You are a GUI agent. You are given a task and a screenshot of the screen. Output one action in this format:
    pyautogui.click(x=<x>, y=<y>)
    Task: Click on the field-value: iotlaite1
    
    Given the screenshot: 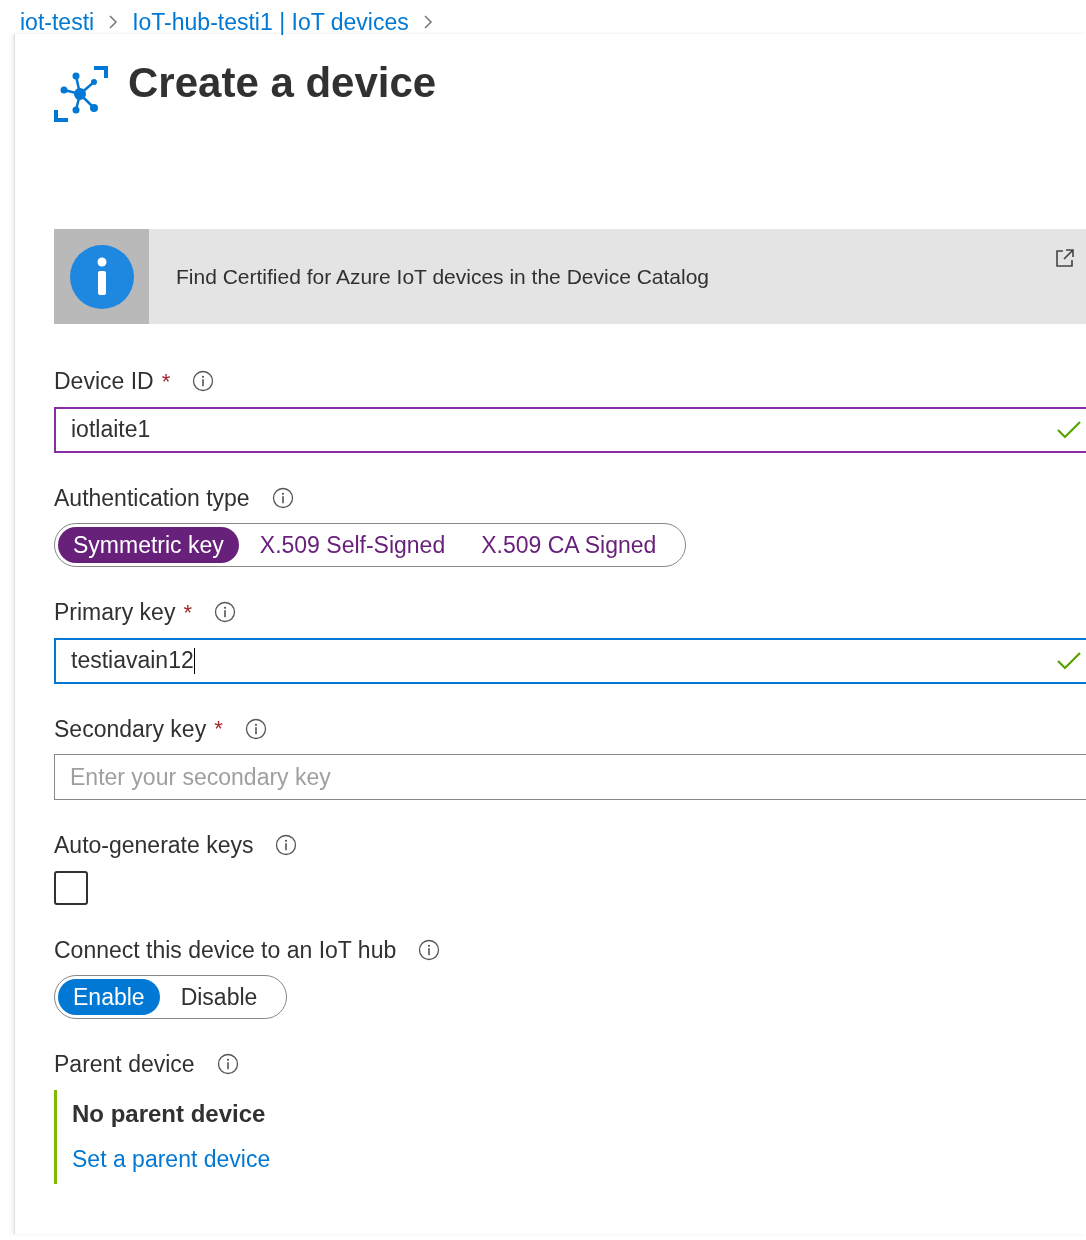 What is the action you would take?
    pyautogui.click(x=111, y=430)
    